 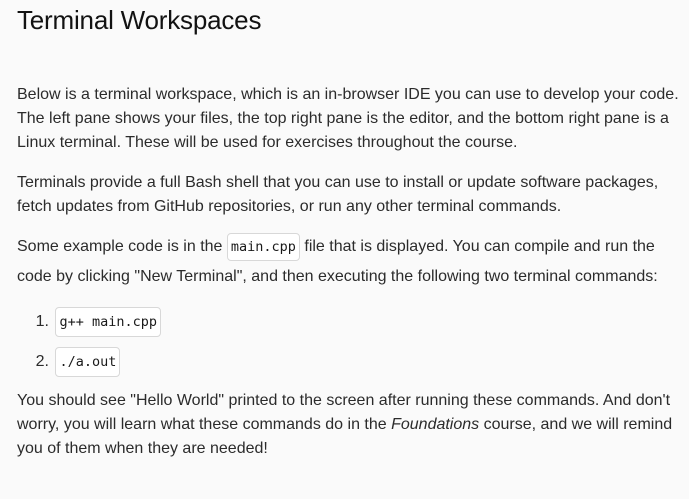 I want to click on list-item: 2. ./a.out, so click(x=353, y=367).